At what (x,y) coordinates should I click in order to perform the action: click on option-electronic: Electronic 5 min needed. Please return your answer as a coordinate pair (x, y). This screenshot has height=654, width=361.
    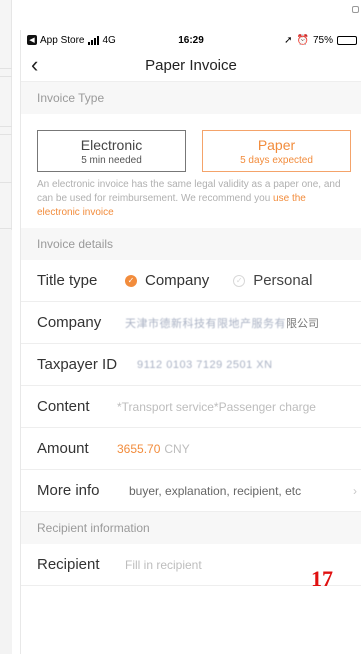
    Looking at the image, I should click on (111, 151).